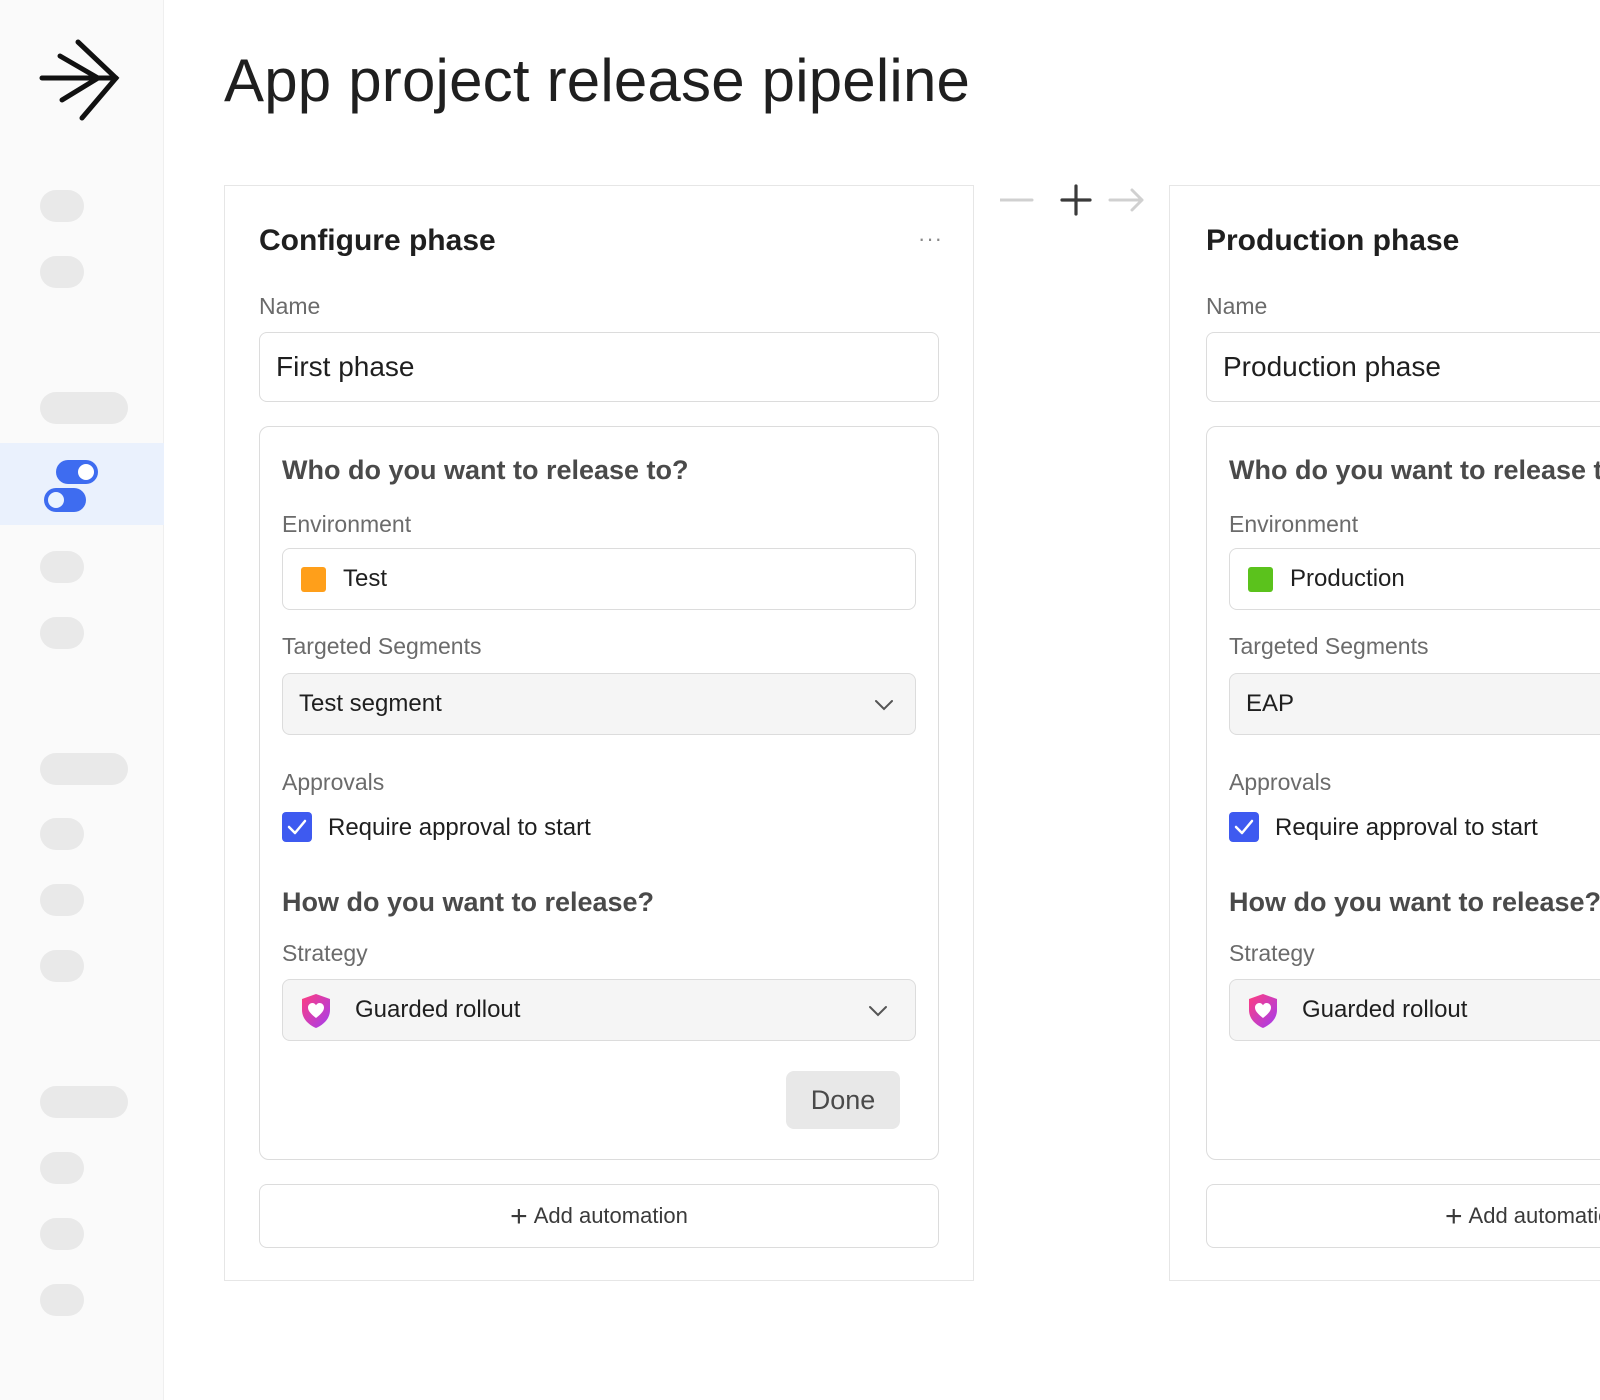  Describe the element at coordinates (599, 704) in the screenshot. I see `segments-select: Test segment` at that location.